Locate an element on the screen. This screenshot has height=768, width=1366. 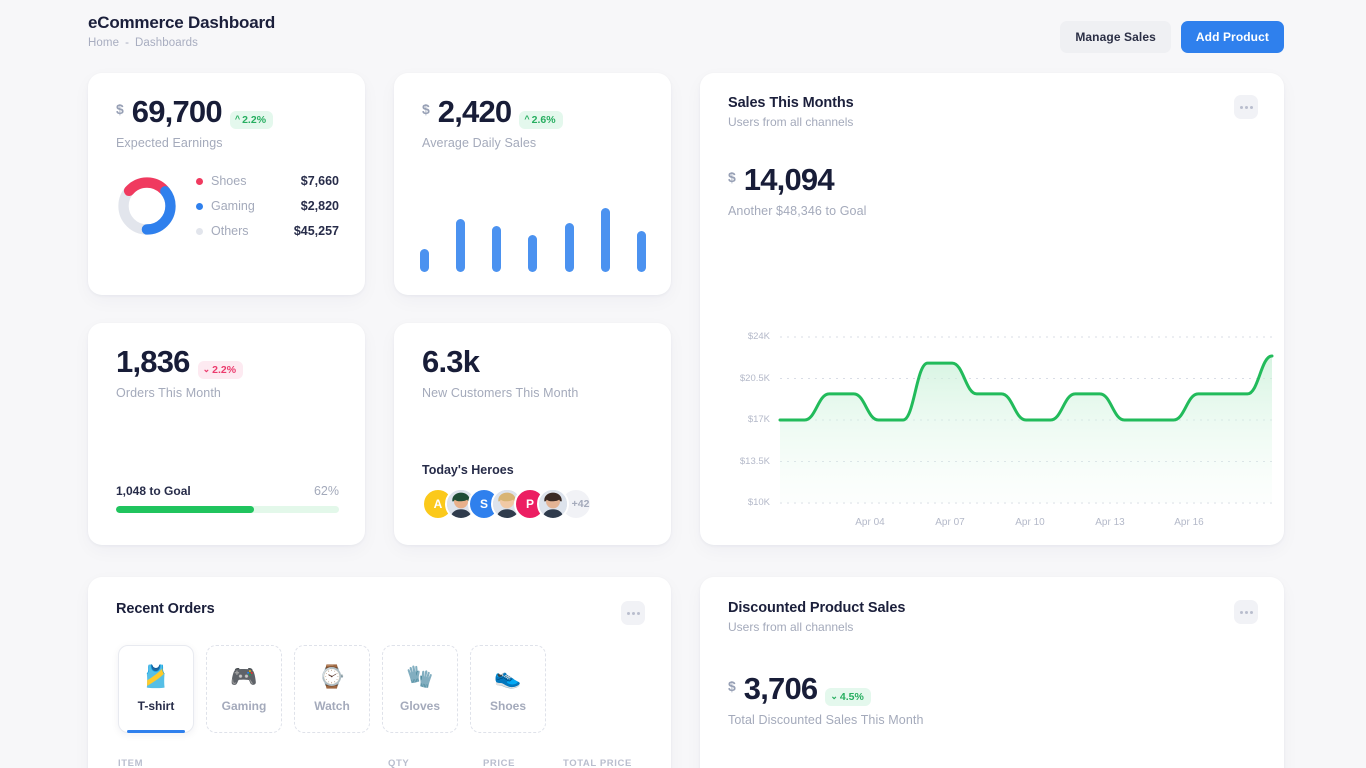
product-tab-shoes: 👟 Shoes is located at coordinates (508, 689).